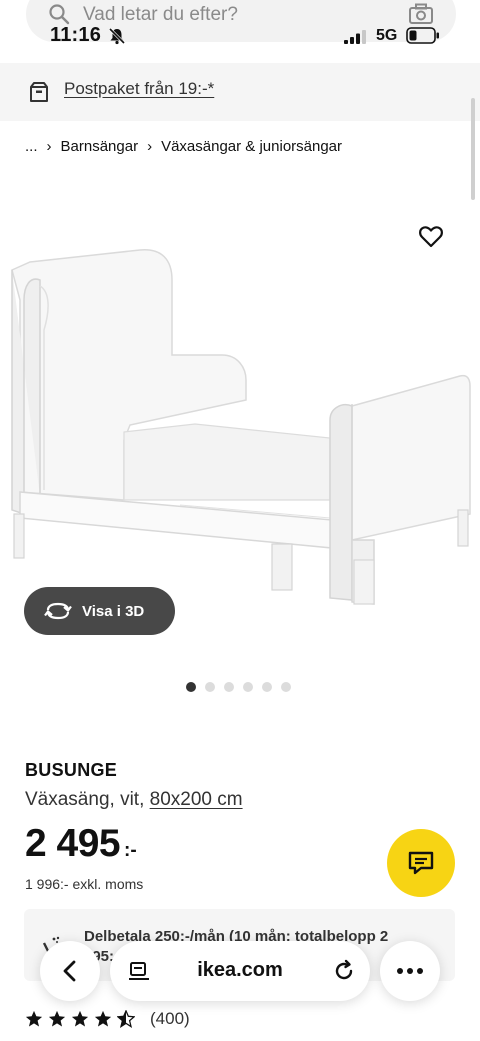 This screenshot has height=1041, width=480. I want to click on rotate-3d-icon, so click(58, 611).